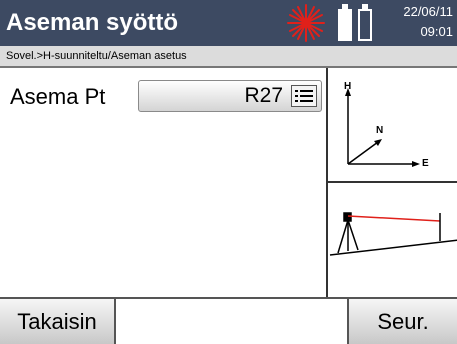  What do you see at coordinates (428, 11) in the screenshot?
I see `date-text: 22/06/11` at bounding box center [428, 11].